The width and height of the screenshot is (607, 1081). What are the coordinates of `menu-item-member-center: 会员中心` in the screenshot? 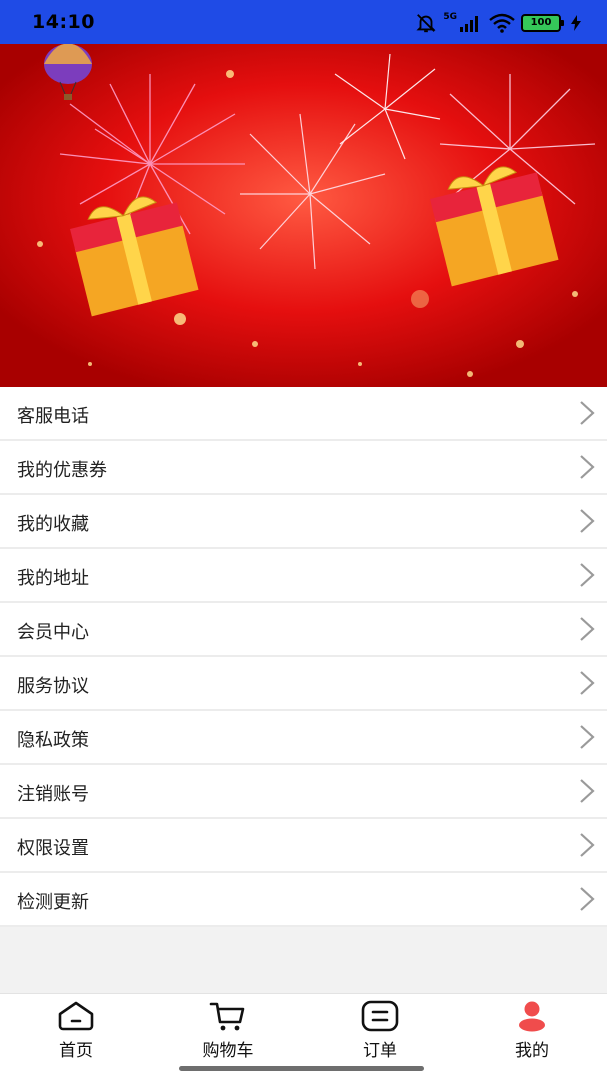 It's located at (303, 630).